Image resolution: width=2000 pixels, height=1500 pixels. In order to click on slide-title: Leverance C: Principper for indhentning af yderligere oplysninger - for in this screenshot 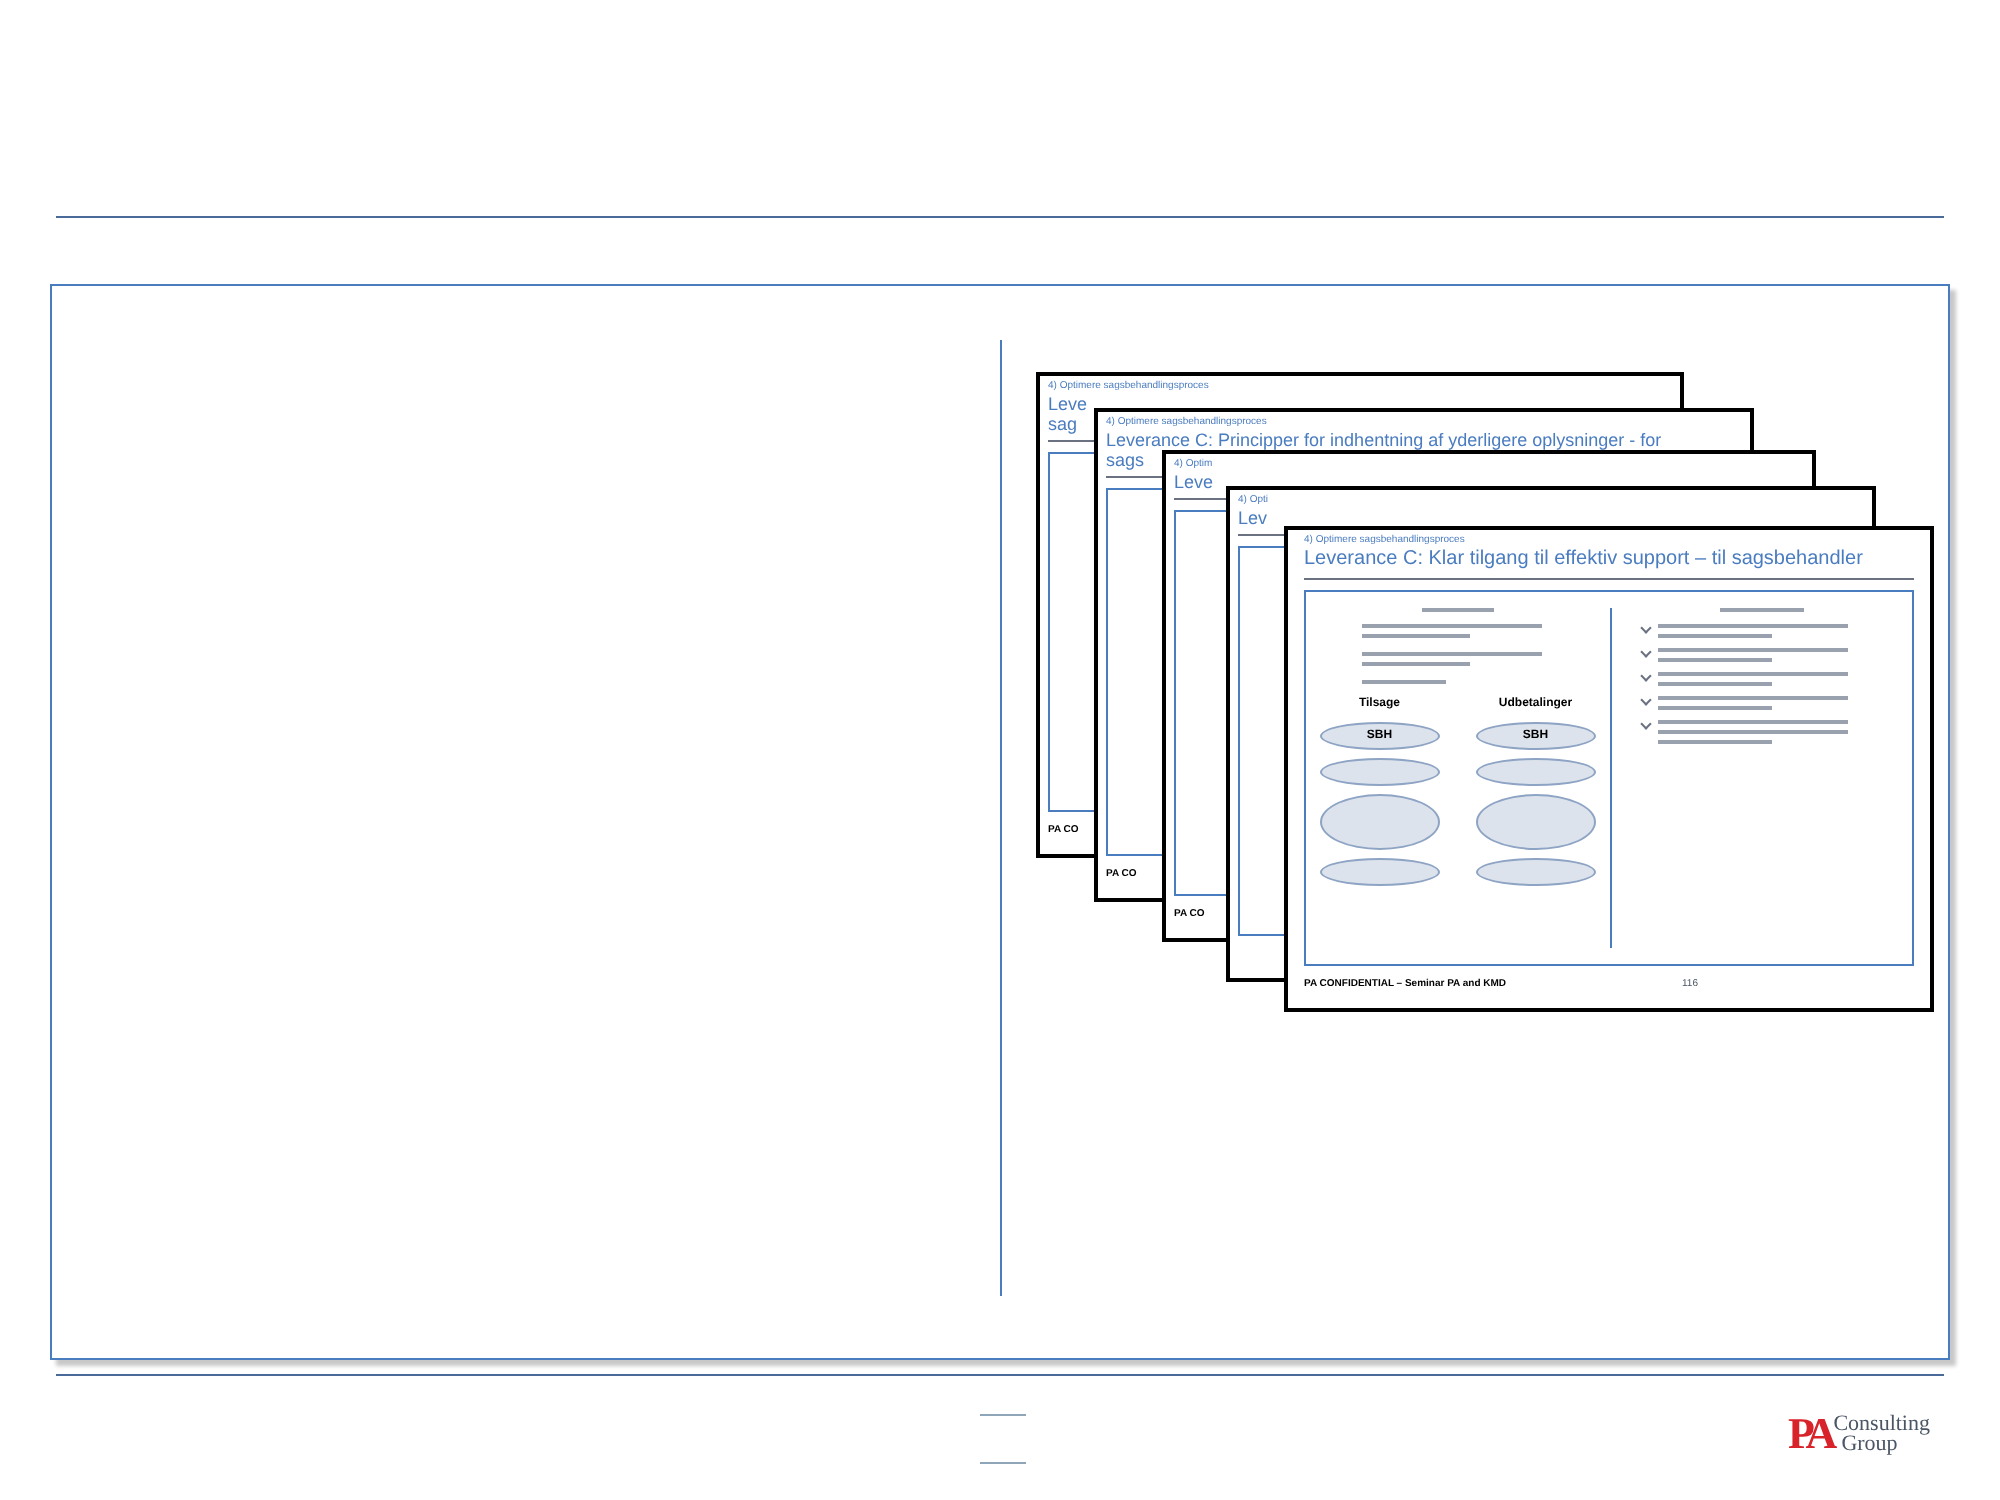, I will do `click(1384, 440)`.